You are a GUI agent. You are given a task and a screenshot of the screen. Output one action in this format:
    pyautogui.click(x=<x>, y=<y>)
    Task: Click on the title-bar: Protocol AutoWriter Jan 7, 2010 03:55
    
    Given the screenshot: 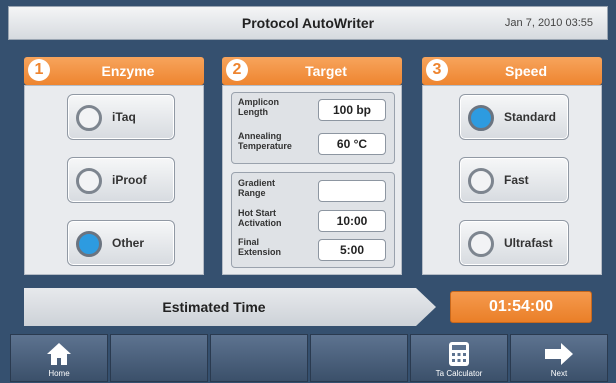 What is the action you would take?
    pyautogui.click(x=308, y=23)
    